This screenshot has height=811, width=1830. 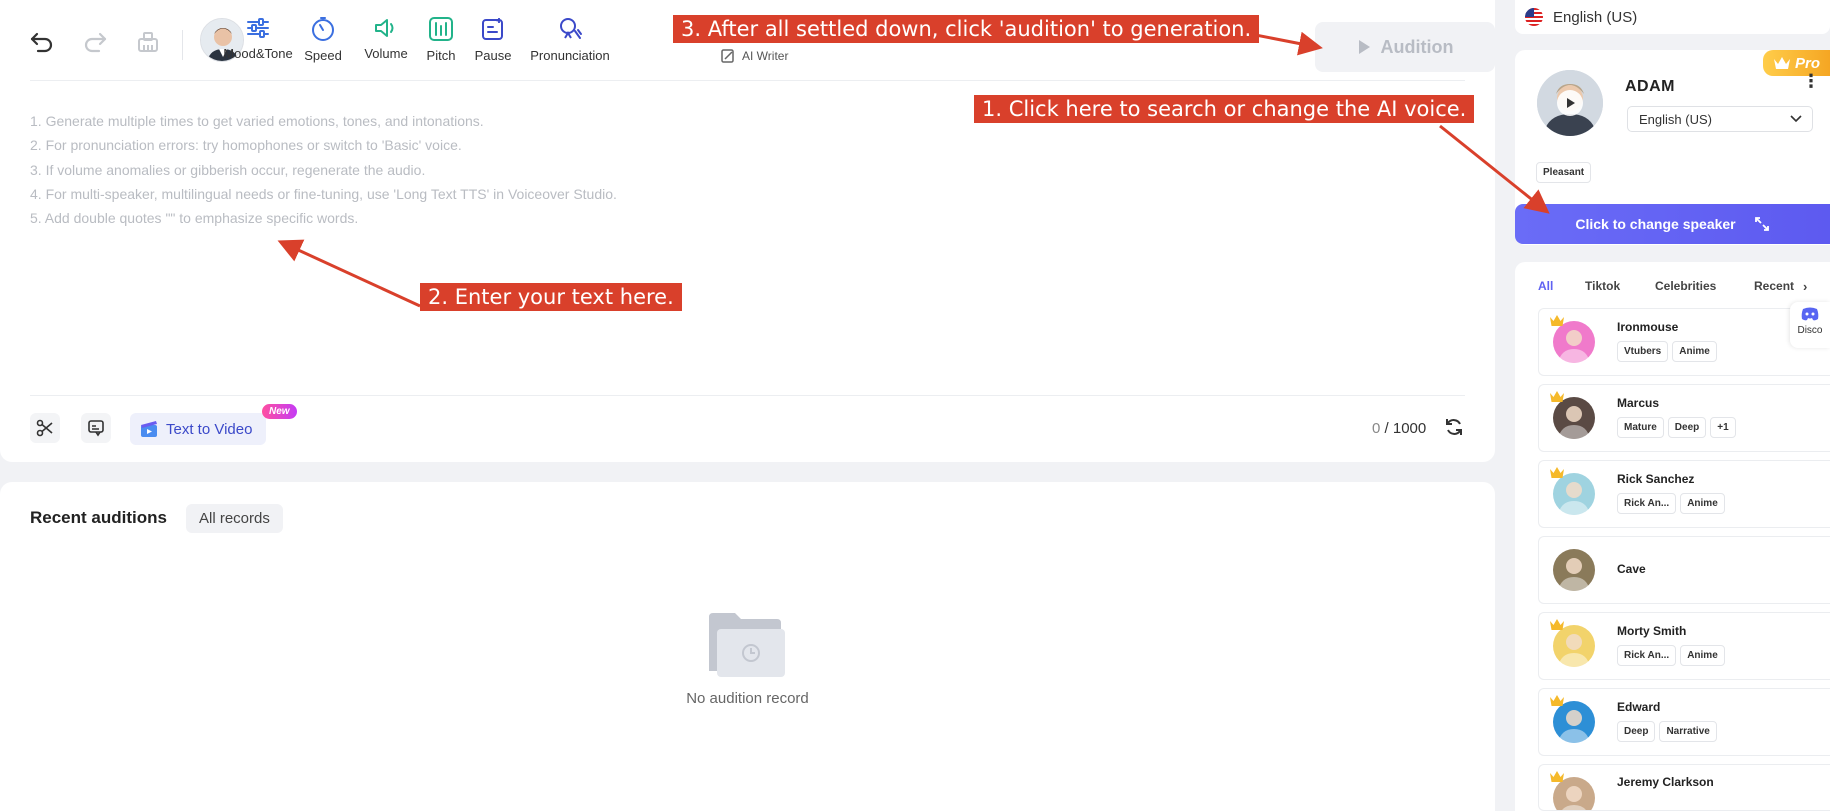 What do you see at coordinates (747, 80) in the screenshot?
I see `toolbar-divider` at bounding box center [747, 80].